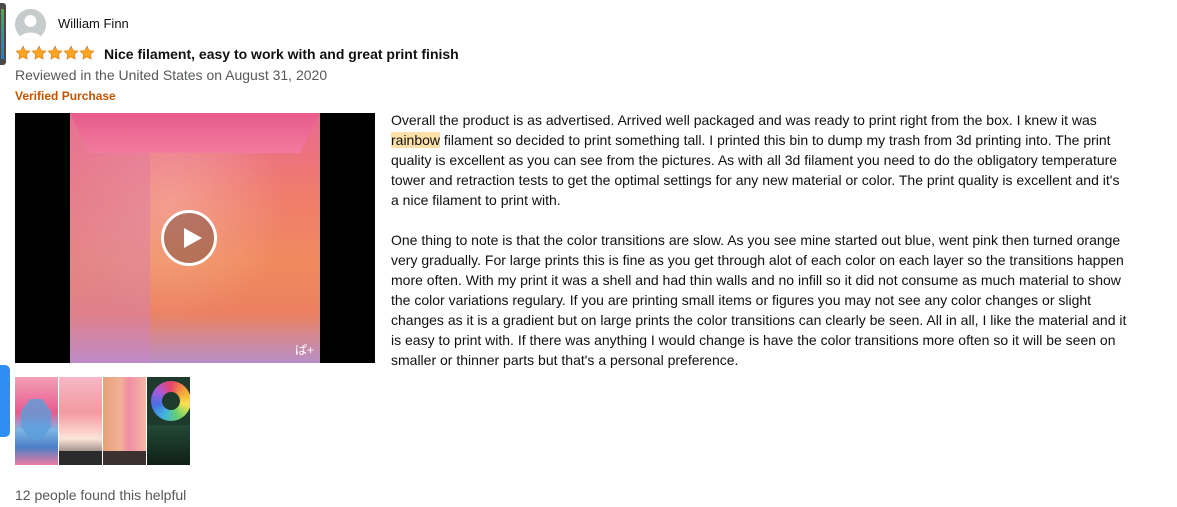 The image size is (1177, 507). What do you see at coordinates (101, 495) in the screenshot?
I see `helpful-count: 12 people found this helpful` at bounding box center [101, 495].